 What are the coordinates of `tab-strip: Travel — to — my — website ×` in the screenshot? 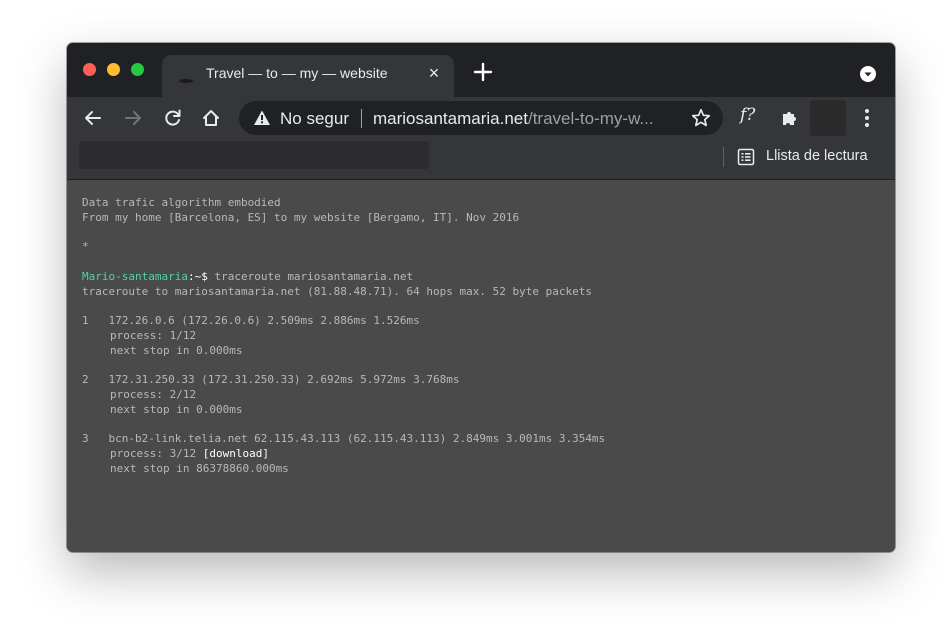 It's located at (481, 70).